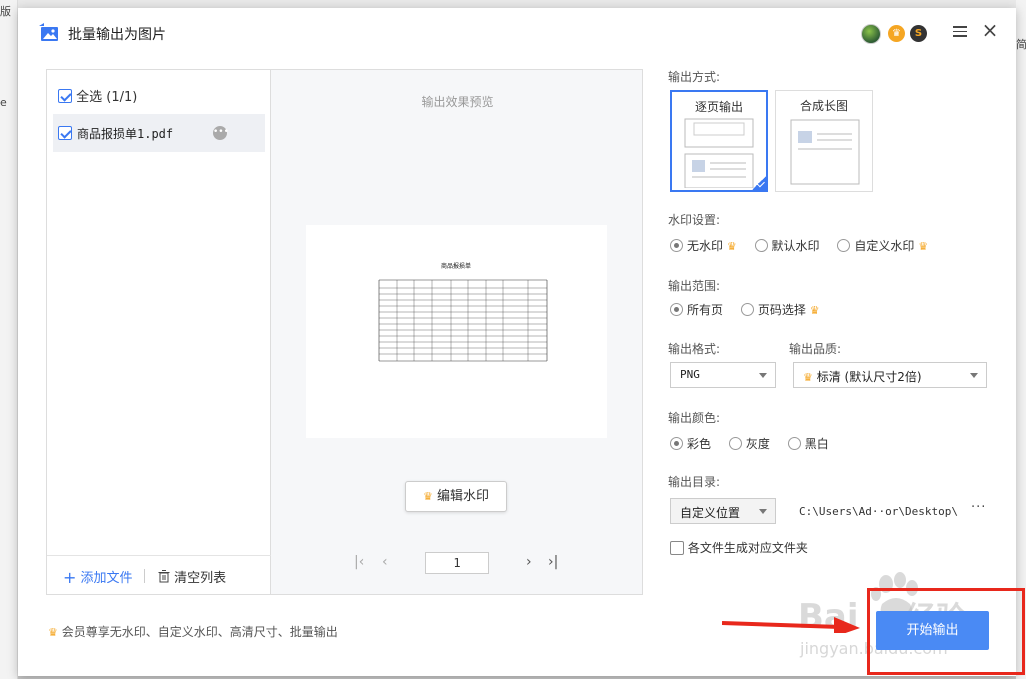 The image size is (1026, 679). I want to click on mode-long-image: 合成长图, so click(824, 141).